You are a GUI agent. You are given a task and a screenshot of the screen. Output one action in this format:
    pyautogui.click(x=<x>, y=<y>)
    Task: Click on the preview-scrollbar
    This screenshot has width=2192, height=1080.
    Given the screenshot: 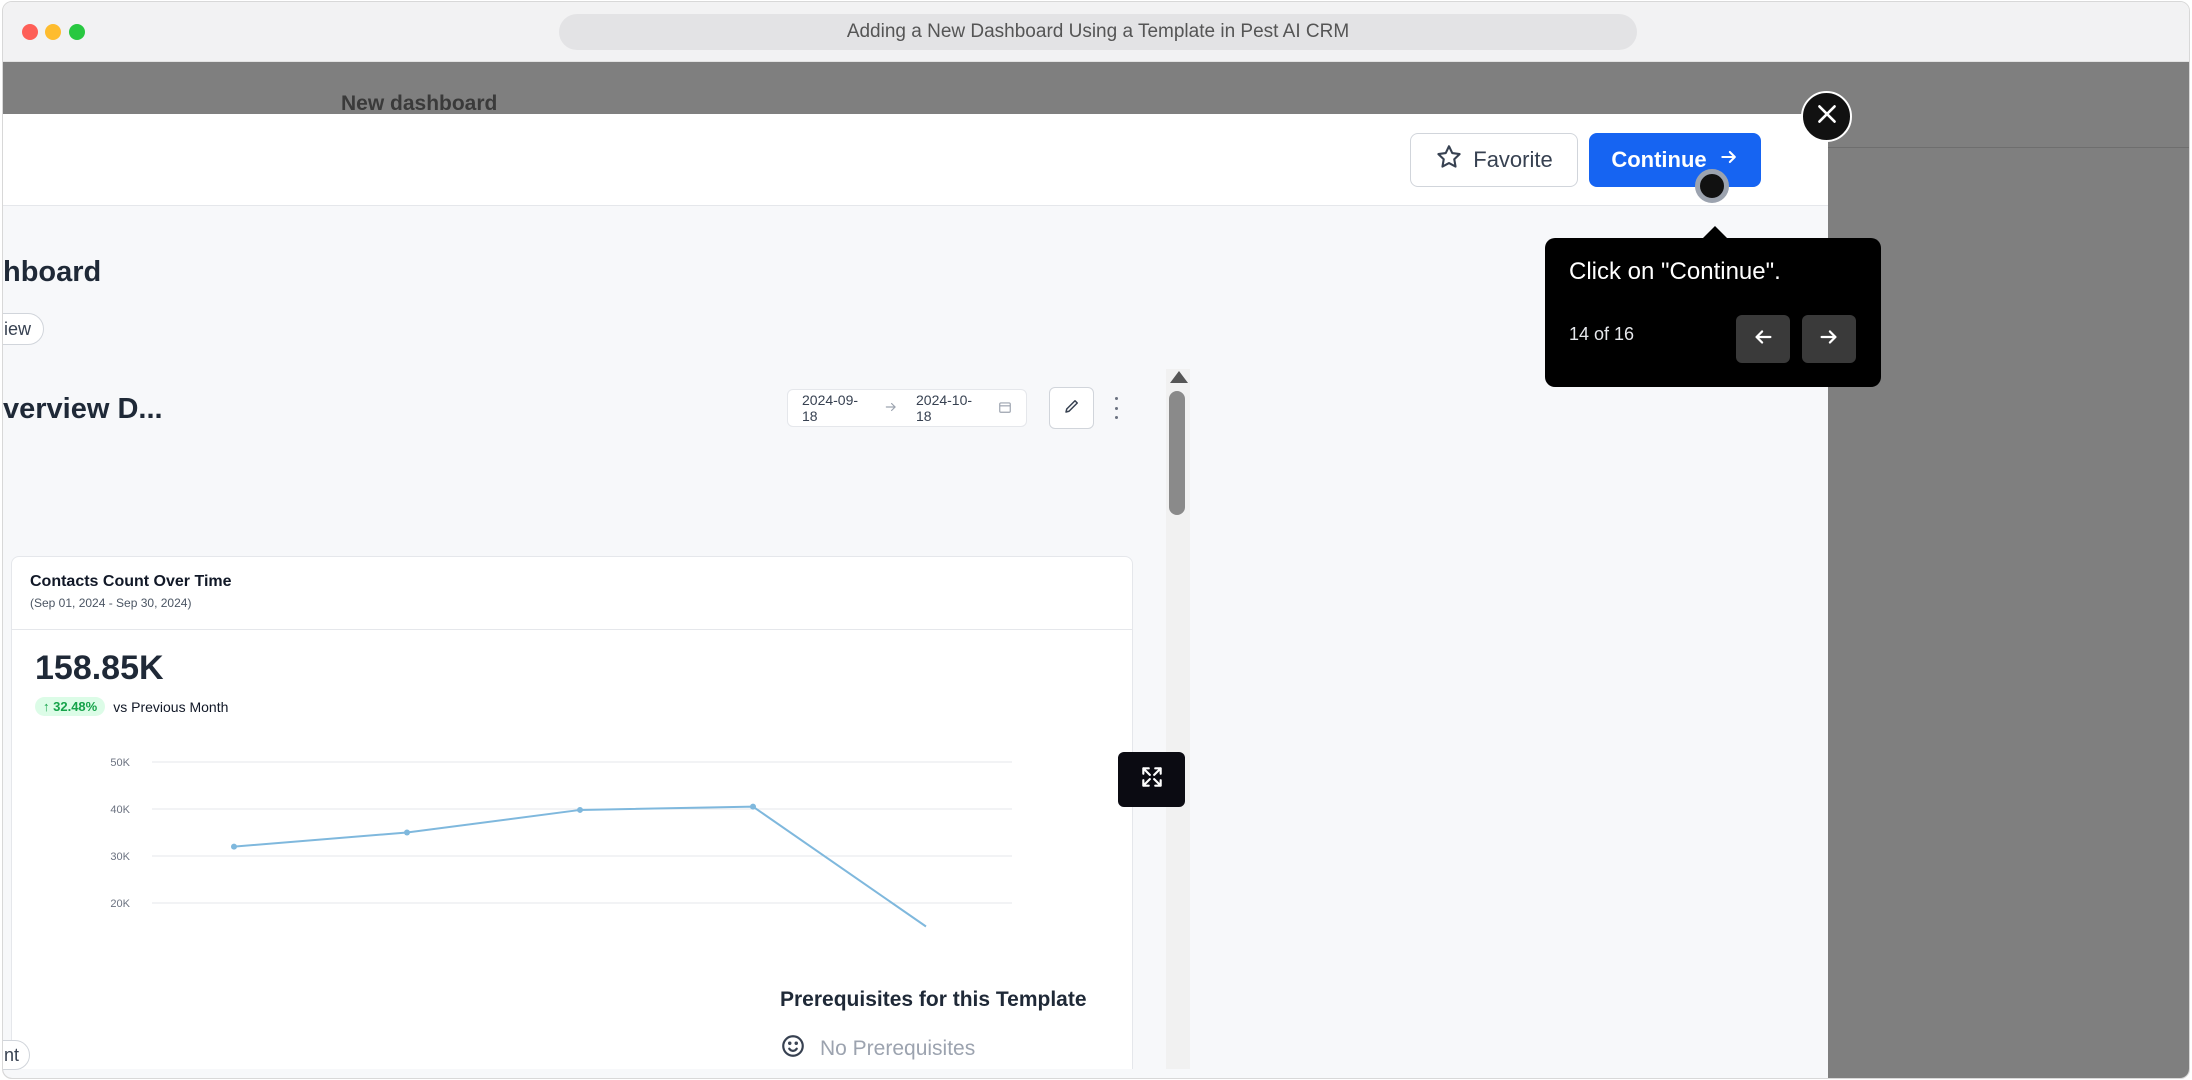 What is the action you would take?
    pyautogui.click(x=1178, y=719)
    